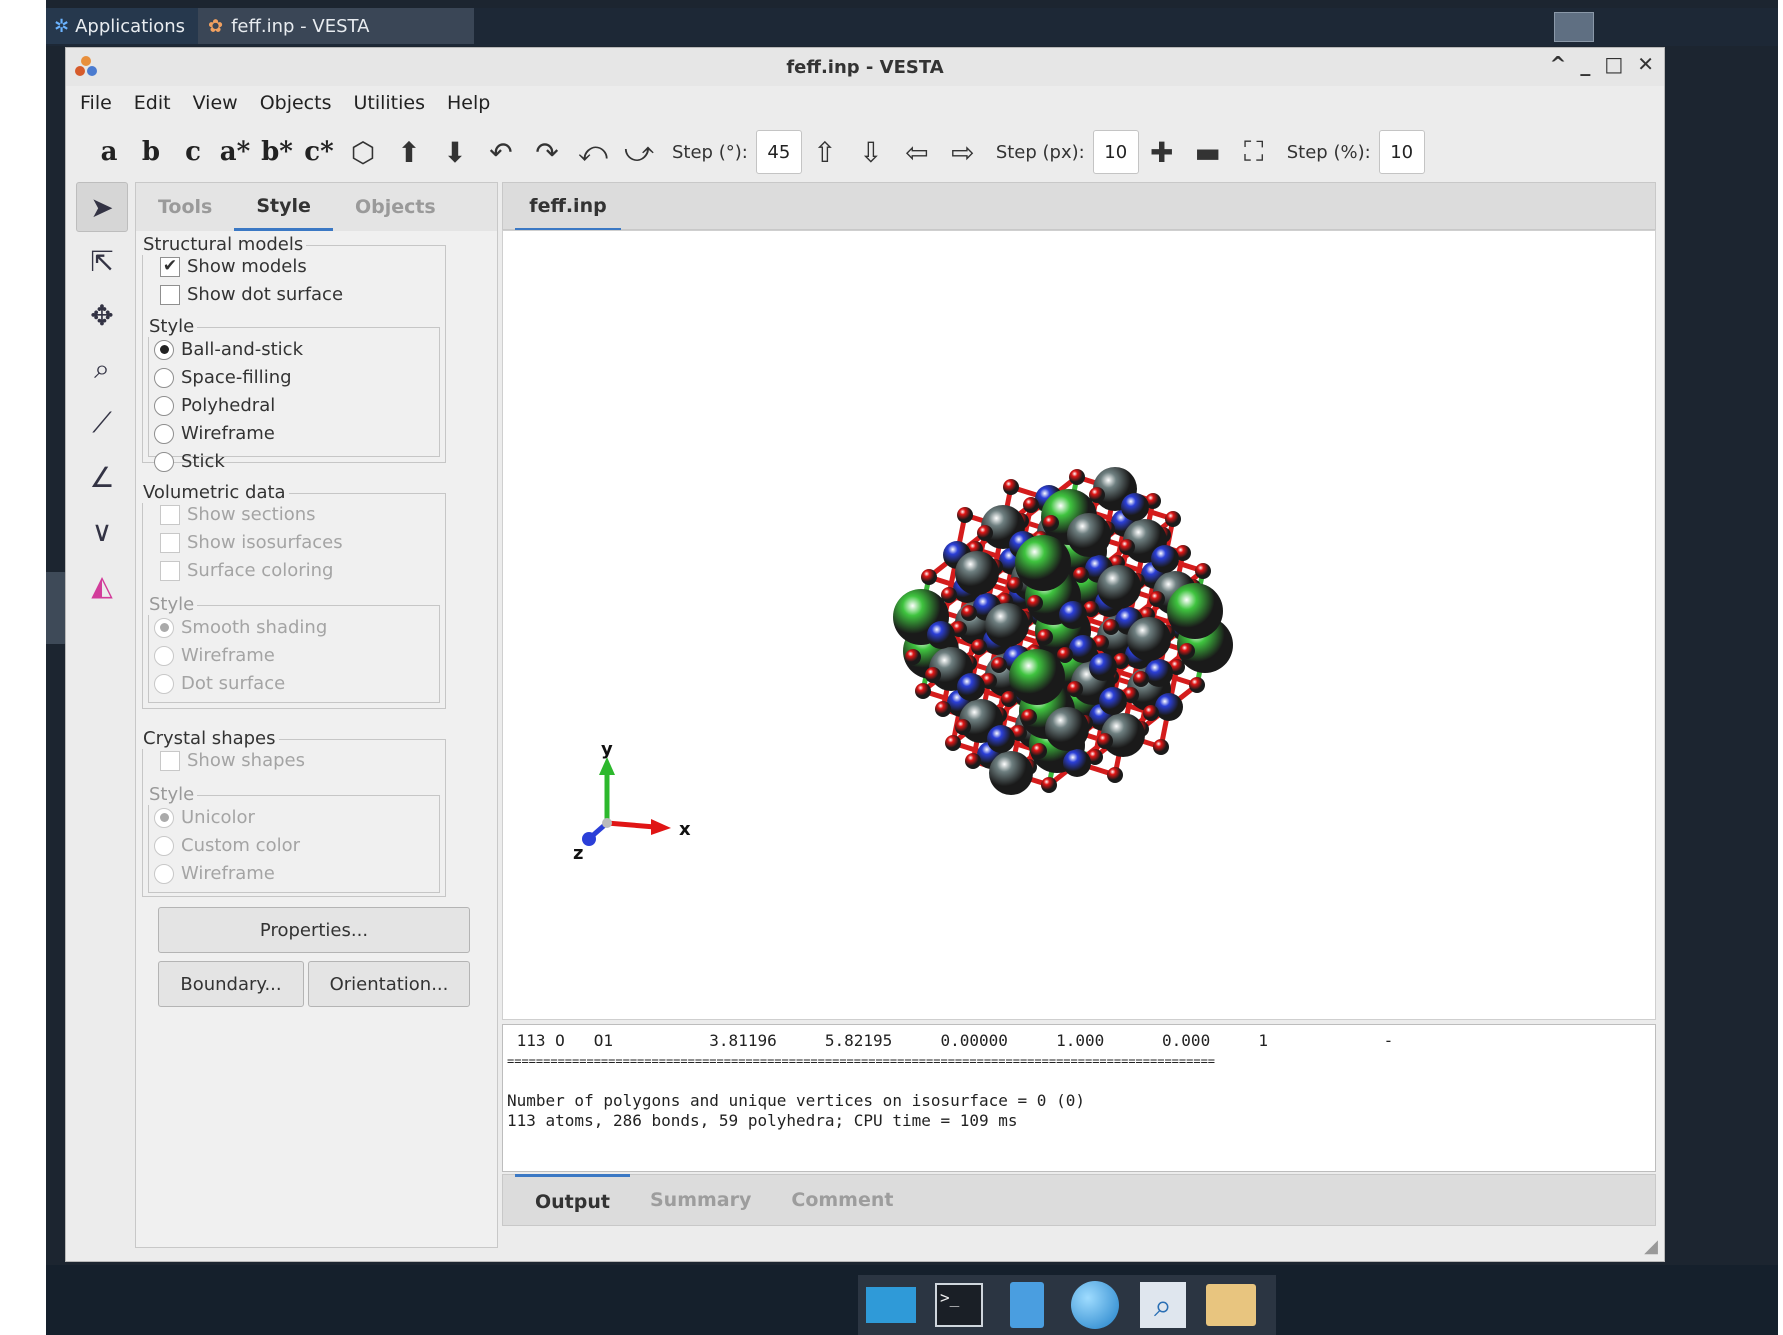  I want to click on tab-summary: Summary, so click(700, 1200).